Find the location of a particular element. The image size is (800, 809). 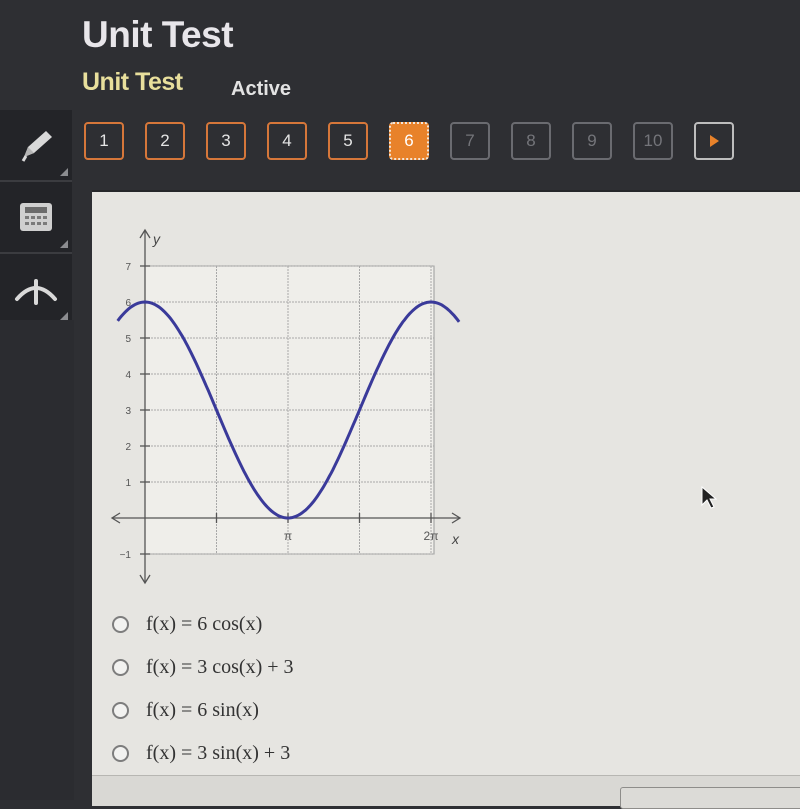

calculator-icon is located at coordinates (36, 217).